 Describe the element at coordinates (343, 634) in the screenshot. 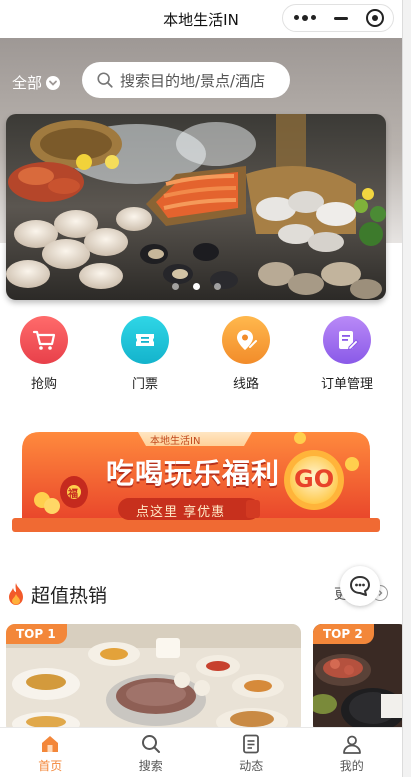

I see `rank-badge: TOP 2` at that location.